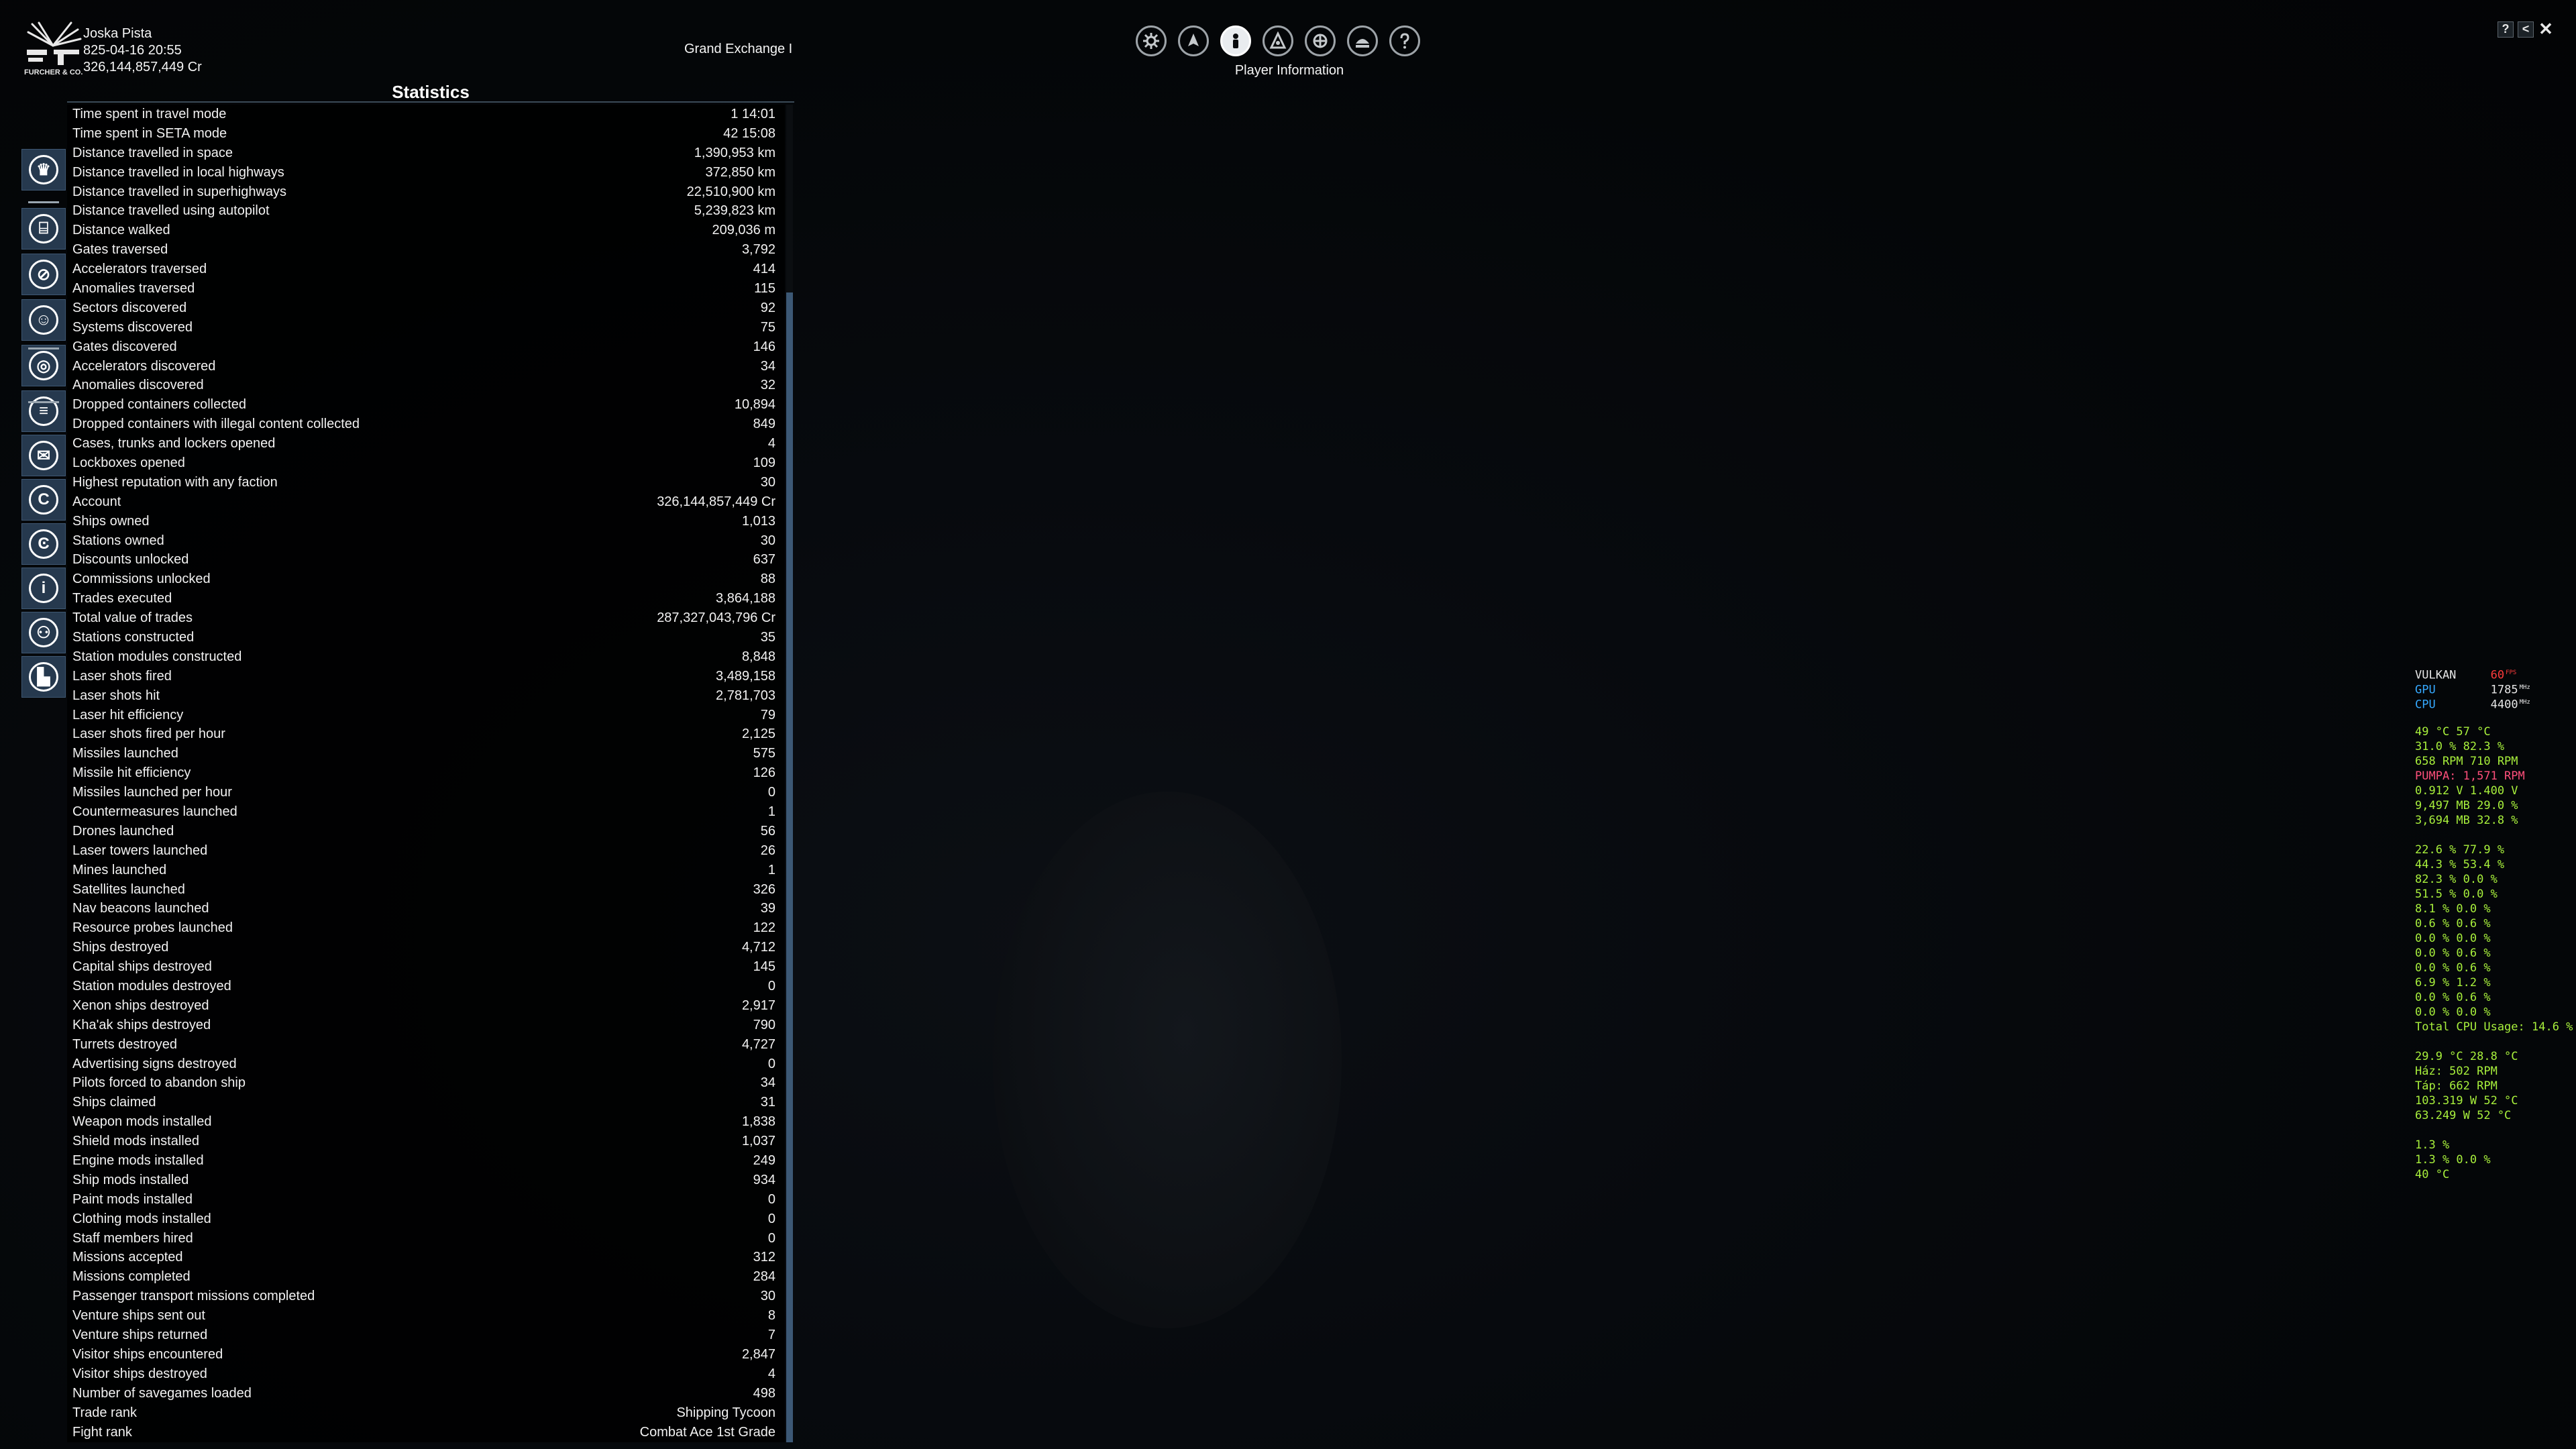 Image resolution: width=2576 pixels, height=1449 pixels. What do you see at coordinates (122, 598) in the screenshot?
I see `stat-label: Trades executed` at bounding box center [122, 598].